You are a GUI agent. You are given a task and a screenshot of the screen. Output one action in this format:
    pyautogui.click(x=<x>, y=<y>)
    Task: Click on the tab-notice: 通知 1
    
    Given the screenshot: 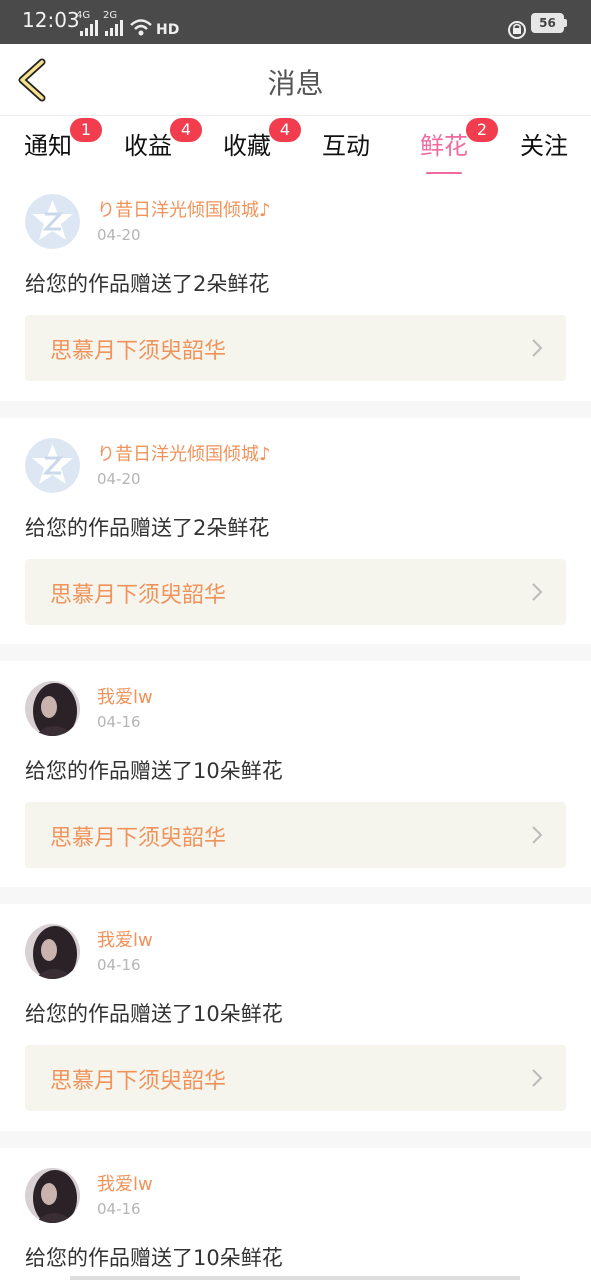 What is the action you would take?
    pyautogui.click(x=62, y=144)
    